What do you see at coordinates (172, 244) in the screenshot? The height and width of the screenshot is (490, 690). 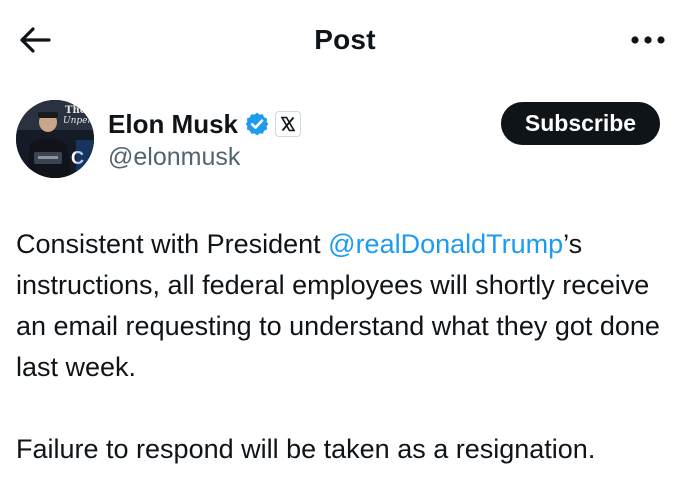 I see `post-text-segment: Consistent with President` at bounding box center [172, 244].